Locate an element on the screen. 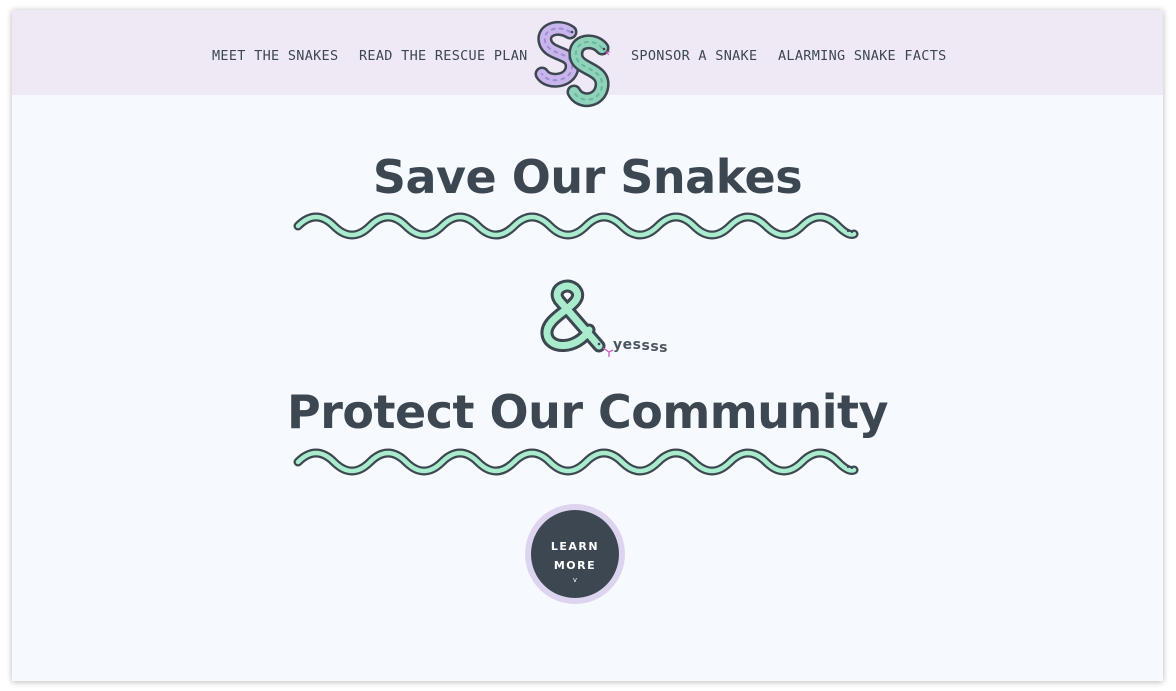  nav-meet-the-snakes: MEET THE SNAKES is located at coordinates (275, 56).